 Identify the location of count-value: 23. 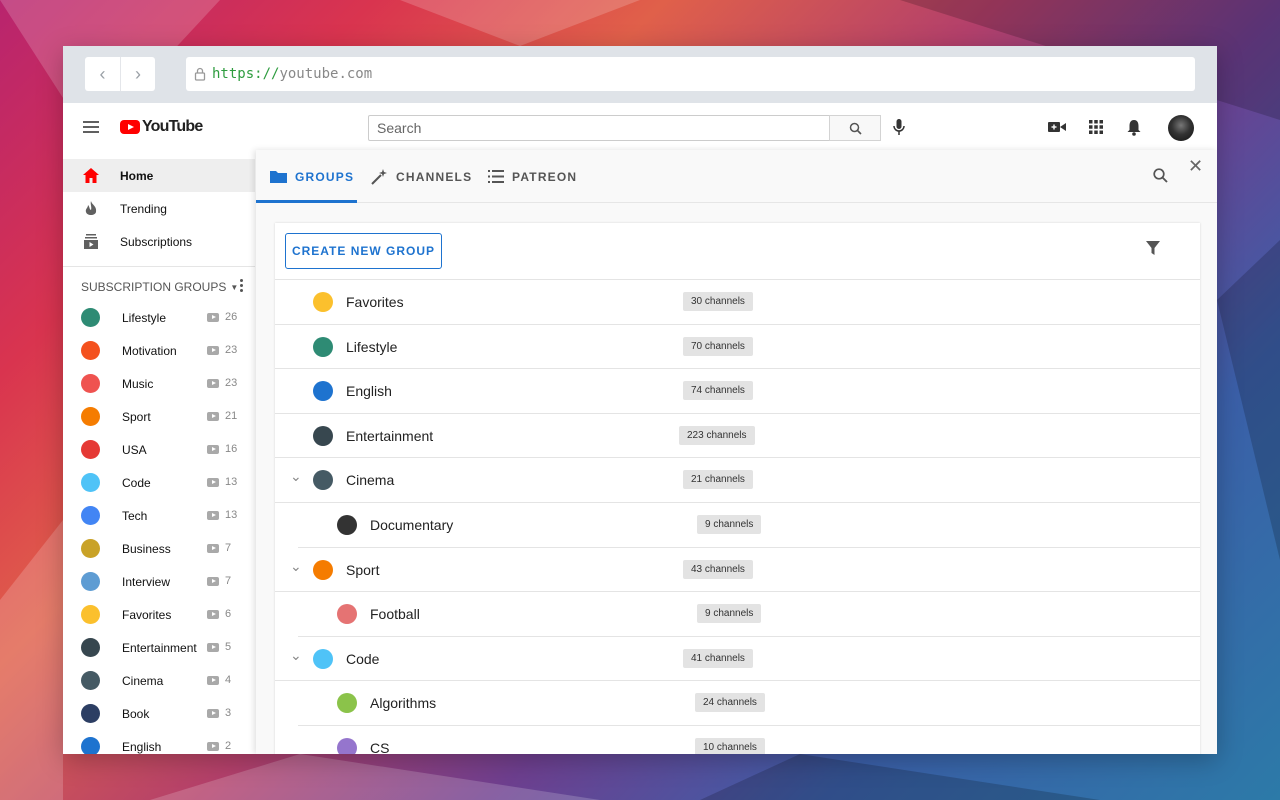
(231, 350).